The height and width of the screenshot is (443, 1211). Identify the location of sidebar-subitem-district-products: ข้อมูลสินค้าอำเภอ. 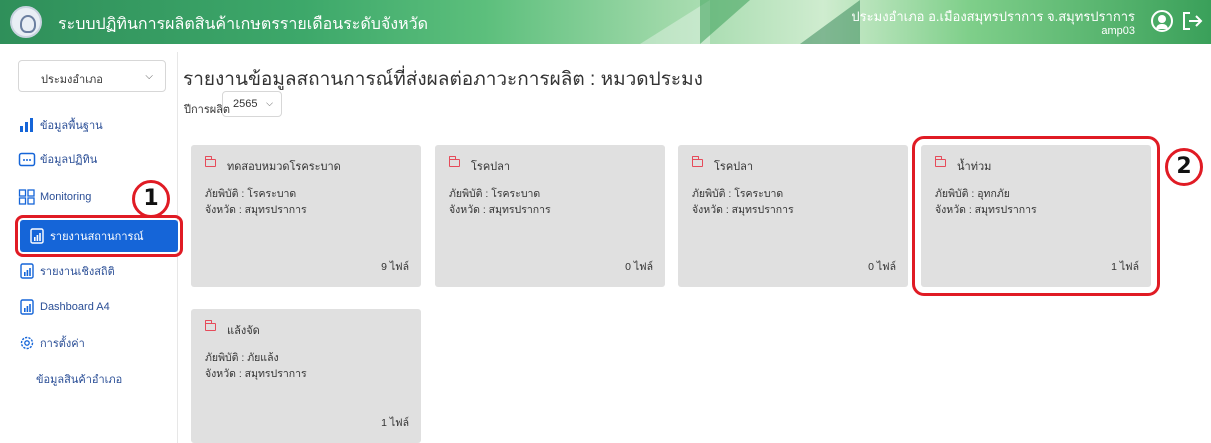
(111, 379).